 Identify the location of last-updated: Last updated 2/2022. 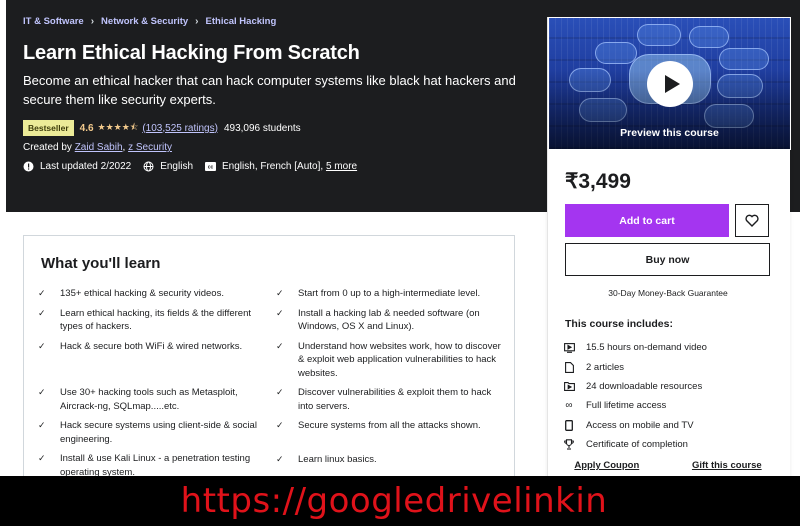
(77, 166).